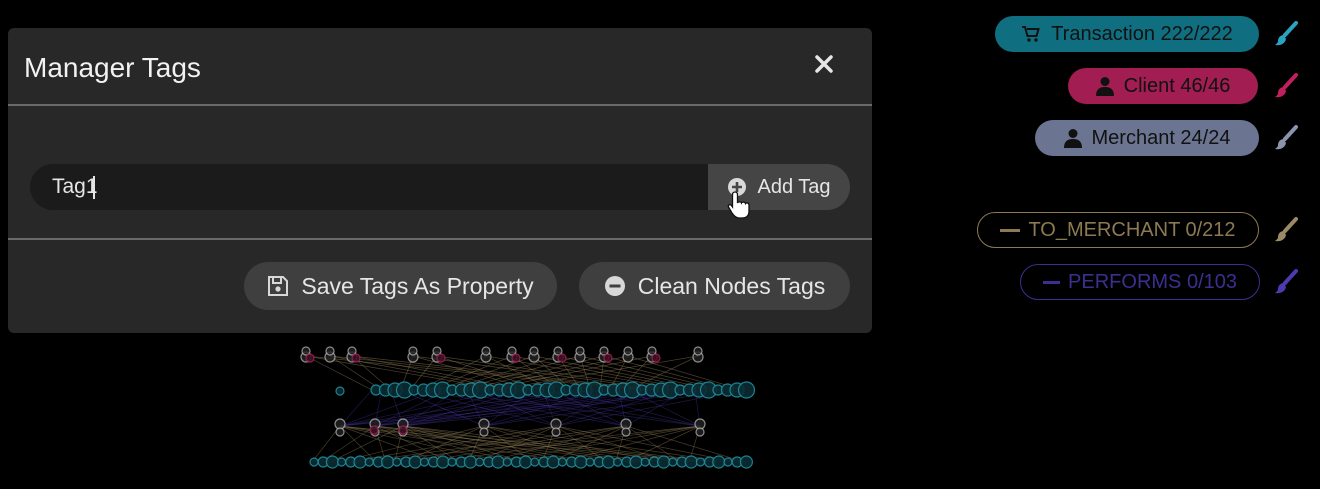 The width and height of the screenshot is (1320, 489). I want to click on legend-label: Transaction 222/222, so click(1142, 33).